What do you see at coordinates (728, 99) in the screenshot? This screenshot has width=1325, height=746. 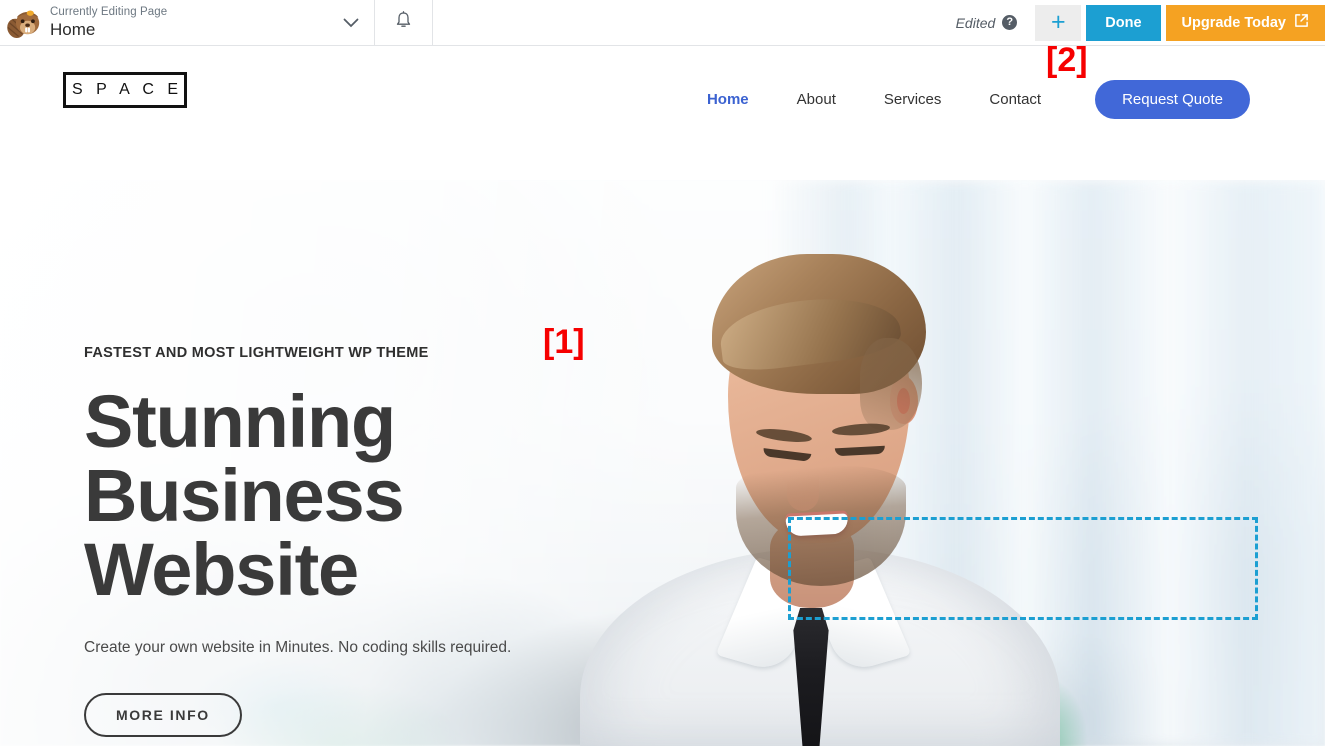 I see `nav-item-home: Home` at bounding box center [728, 99].